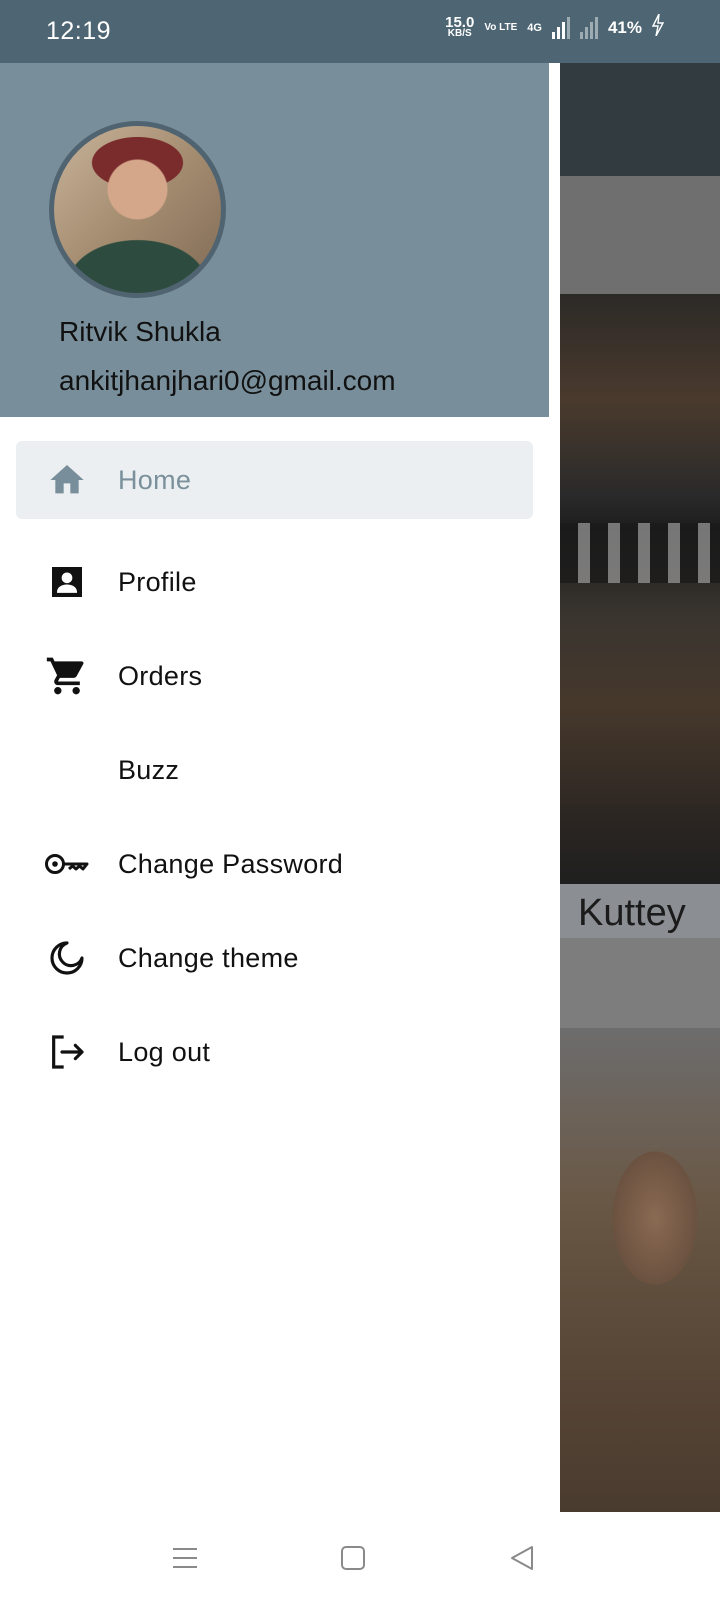  I want to click on menu-item-label: Home, so click(155, 479).